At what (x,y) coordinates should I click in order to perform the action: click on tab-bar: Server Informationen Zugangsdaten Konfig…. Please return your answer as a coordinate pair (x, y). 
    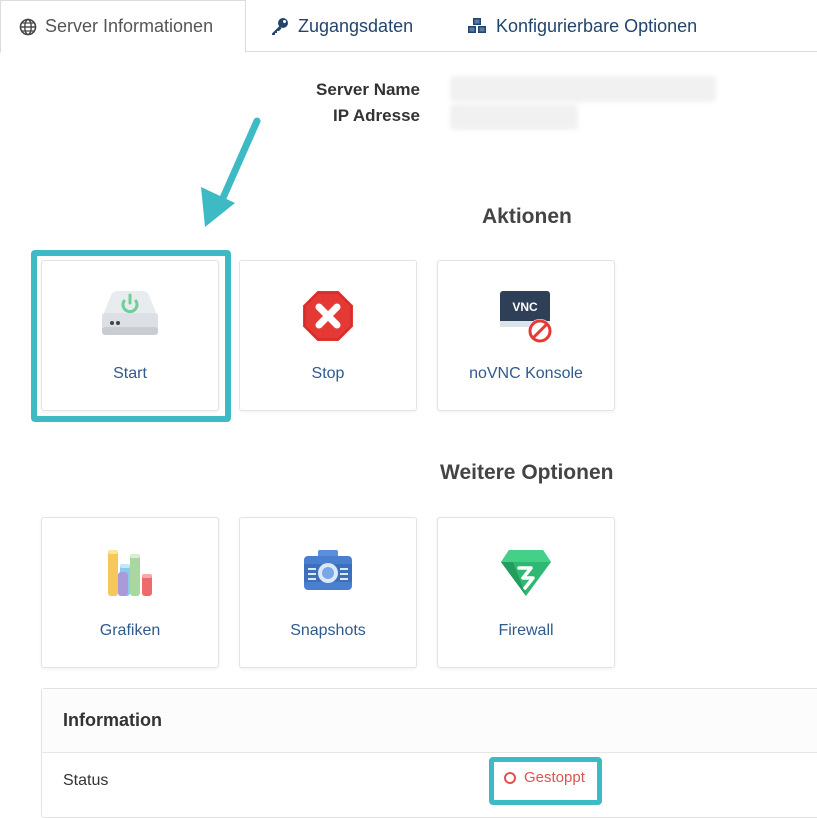
    Looking at the image, I should click on (408, 26).